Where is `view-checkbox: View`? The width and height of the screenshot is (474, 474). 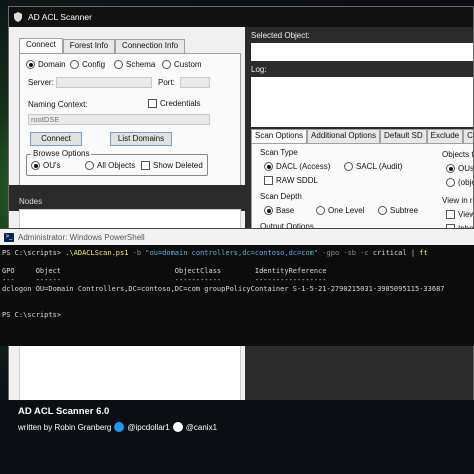
view-checkbox: View is located at coordinates (459, 214).